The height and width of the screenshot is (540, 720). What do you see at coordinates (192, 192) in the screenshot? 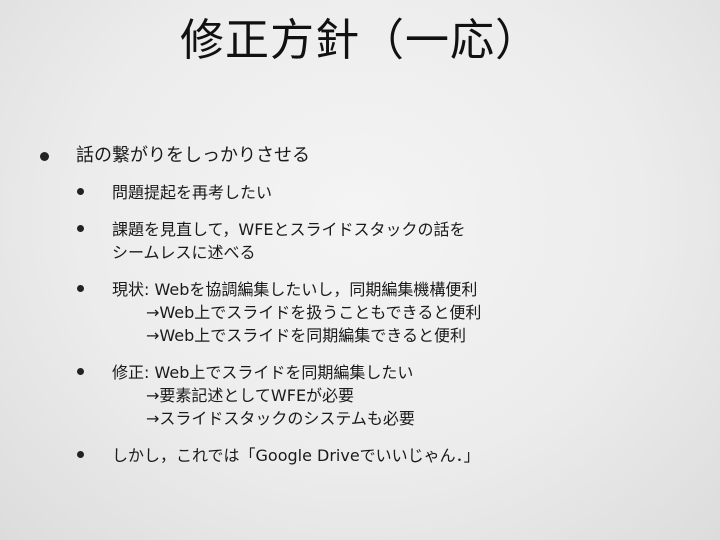
I see `item-text: 問題提起を再考したい` at bounding box center [192, 192].